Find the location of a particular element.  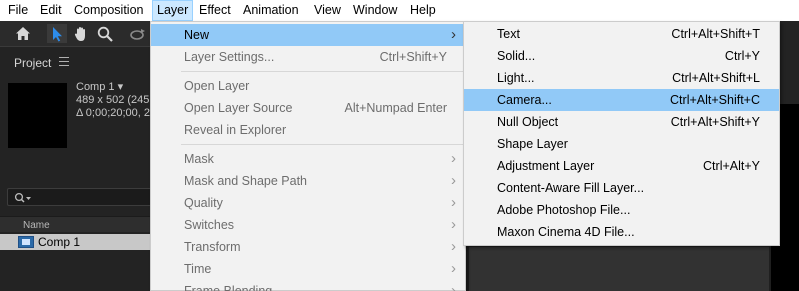

panel-menu-icon is located at coordinates (64, 61).